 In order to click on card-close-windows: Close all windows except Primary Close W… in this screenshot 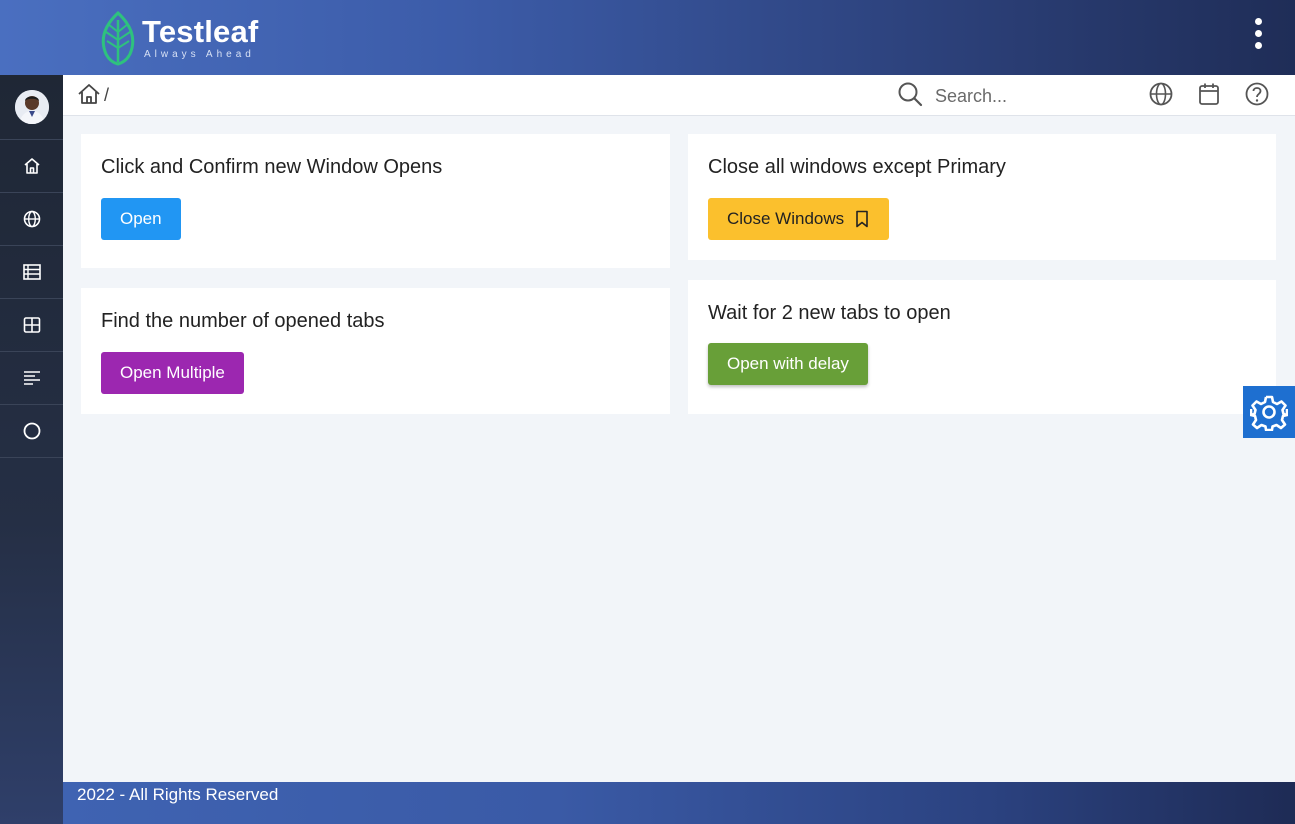, I will do `click(982, 197)`.